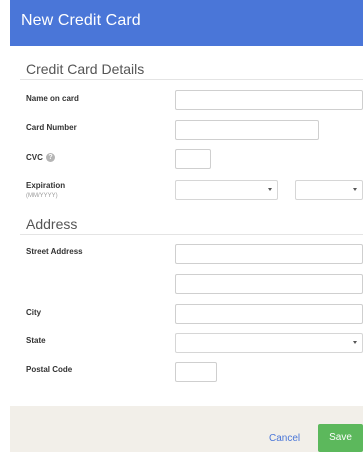  What do you see at coordinates (193, 159) in the screenshot?
I see `cvc-input` at bounding box center [193, 159].